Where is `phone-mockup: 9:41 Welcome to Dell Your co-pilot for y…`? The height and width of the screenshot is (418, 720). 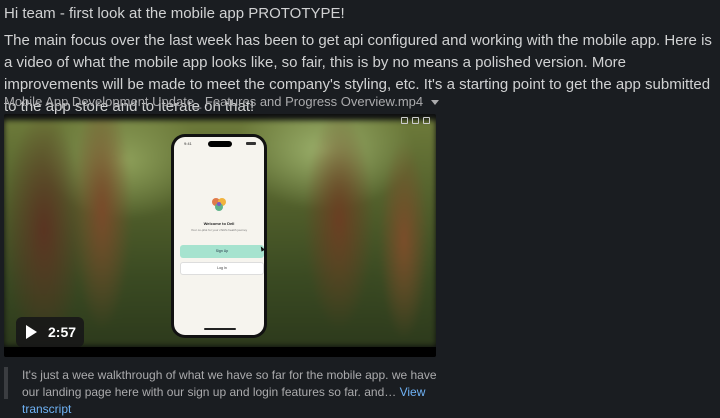 phone-mockup: 9:41 Welcome to Dell Your co-pilot for y… is located at coordinates (219, 236).